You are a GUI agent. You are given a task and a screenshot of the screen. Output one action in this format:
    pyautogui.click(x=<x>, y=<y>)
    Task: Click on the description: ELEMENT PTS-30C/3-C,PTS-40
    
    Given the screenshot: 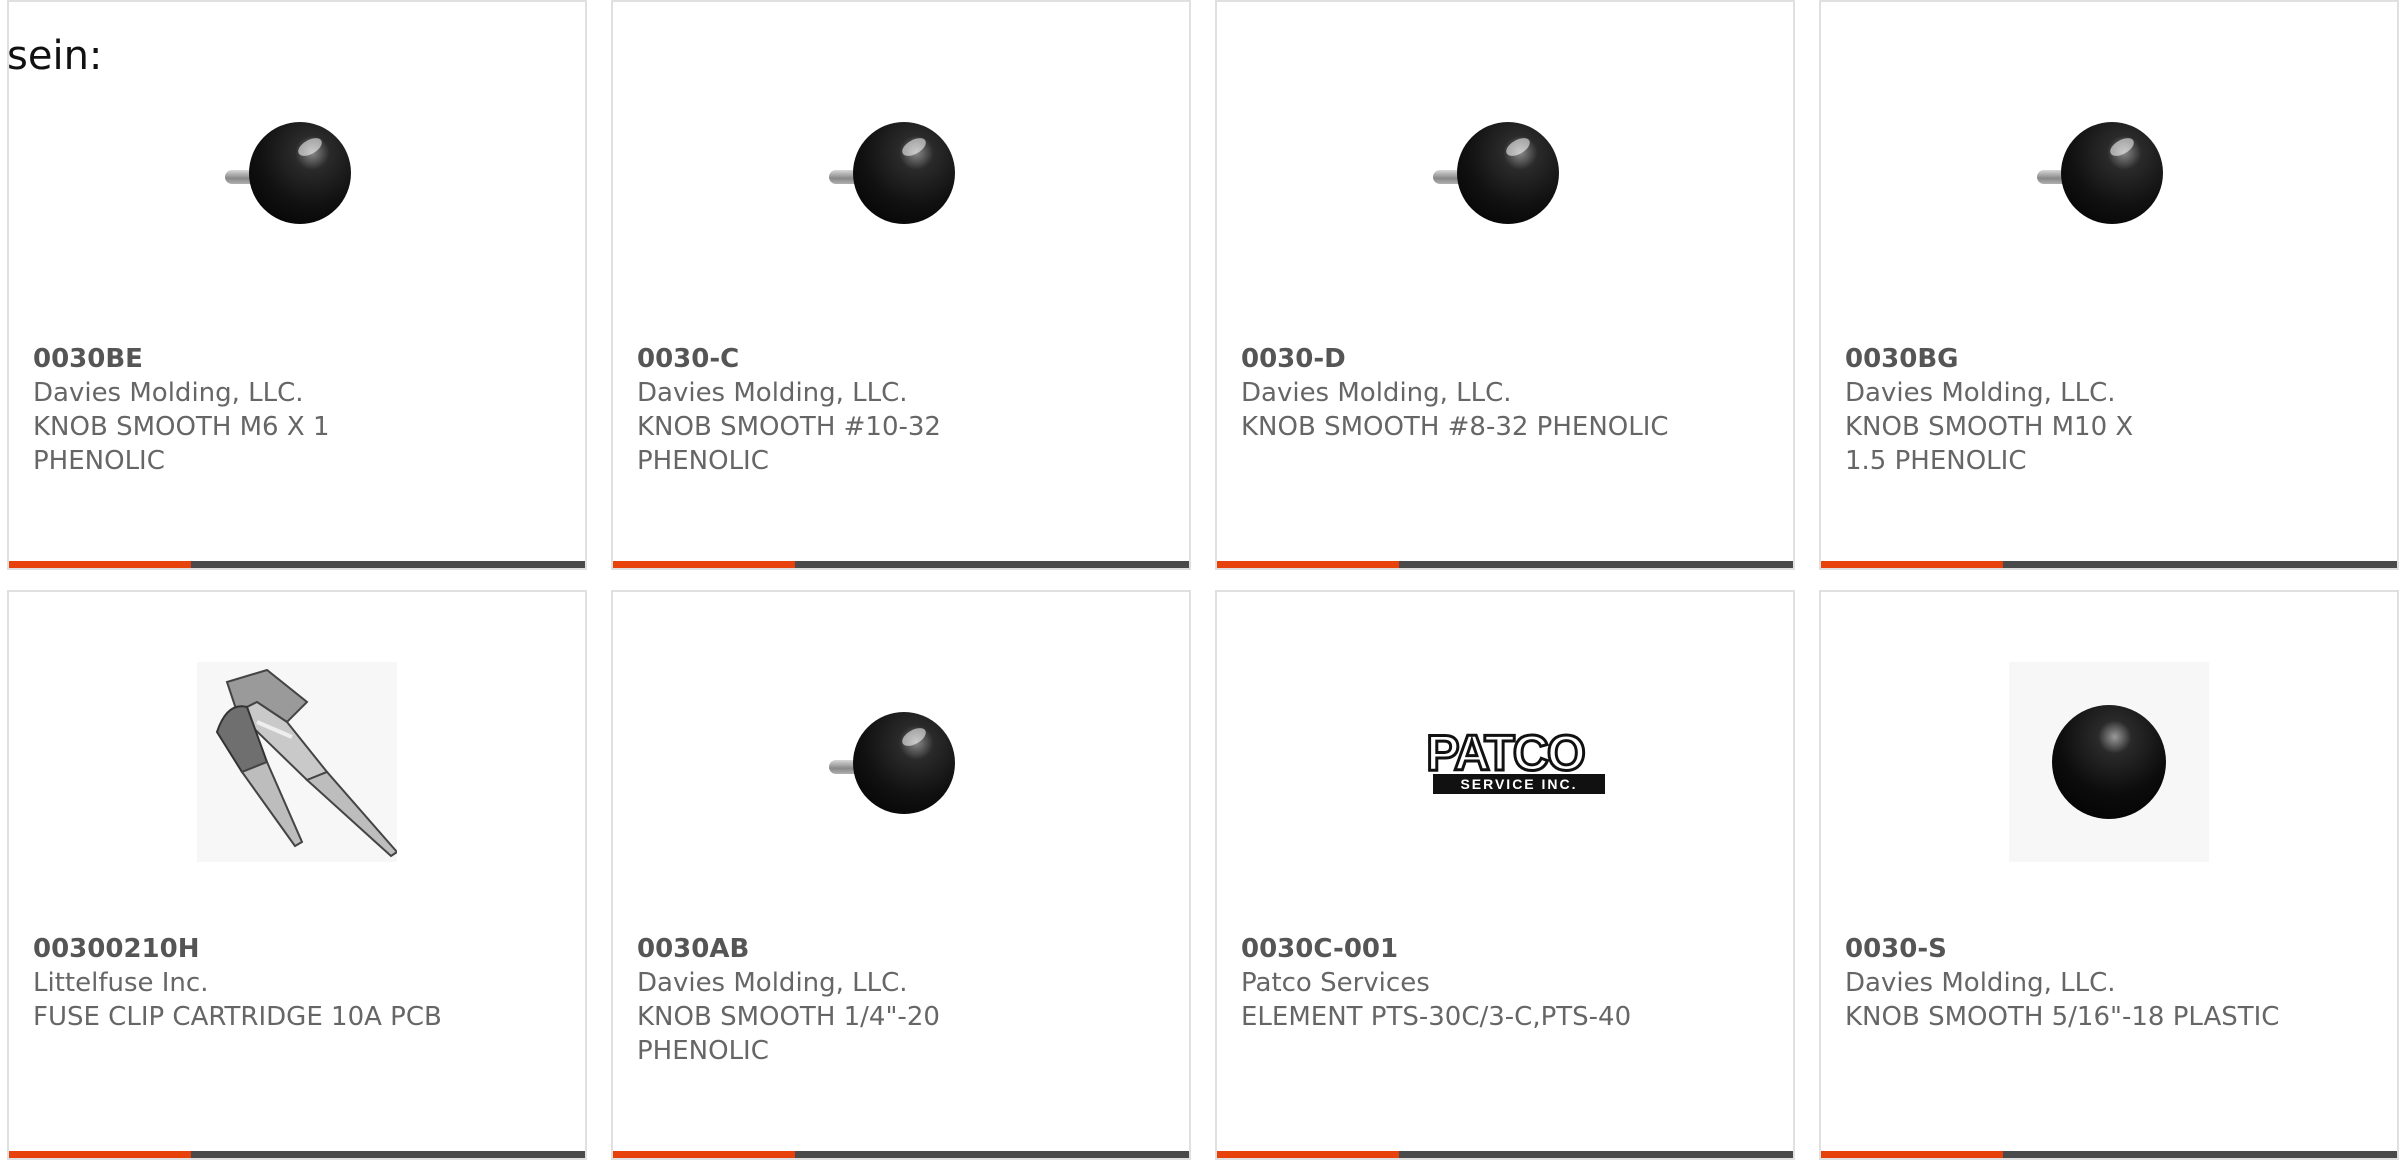 What is the action you would take?
    pyautogui.click(x=1436, y=1017)
    